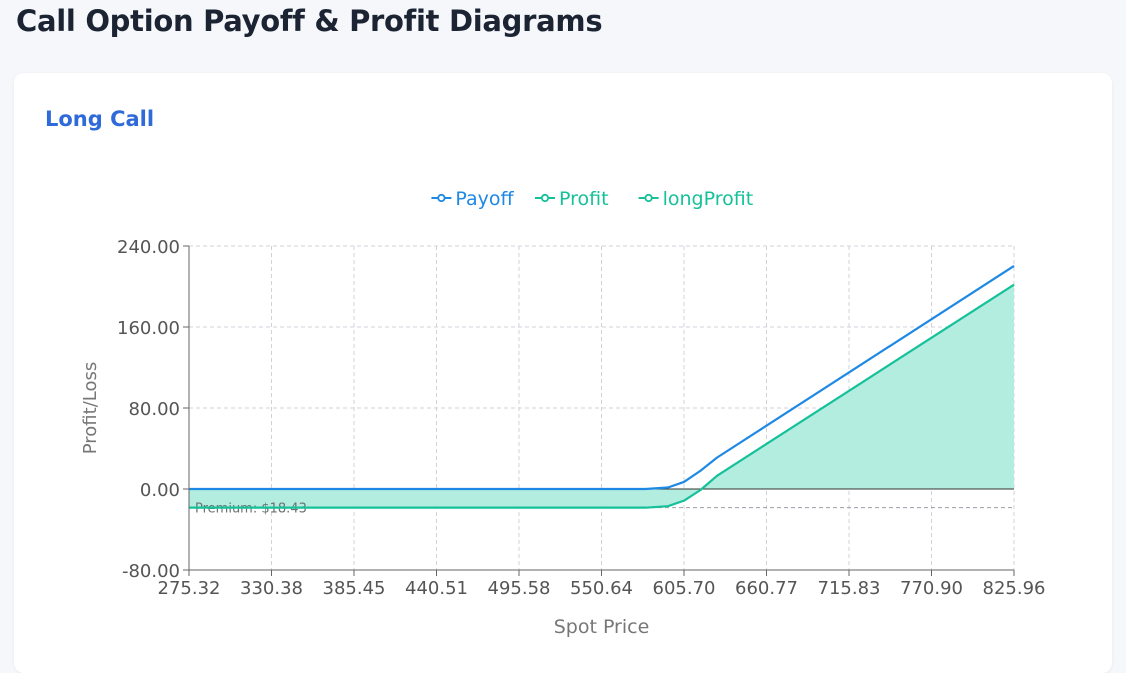  What do you see at coordinates (148, 247) in the screenshot?
I see `y-tick-label: 240.00` at bounding box center [148, 247].